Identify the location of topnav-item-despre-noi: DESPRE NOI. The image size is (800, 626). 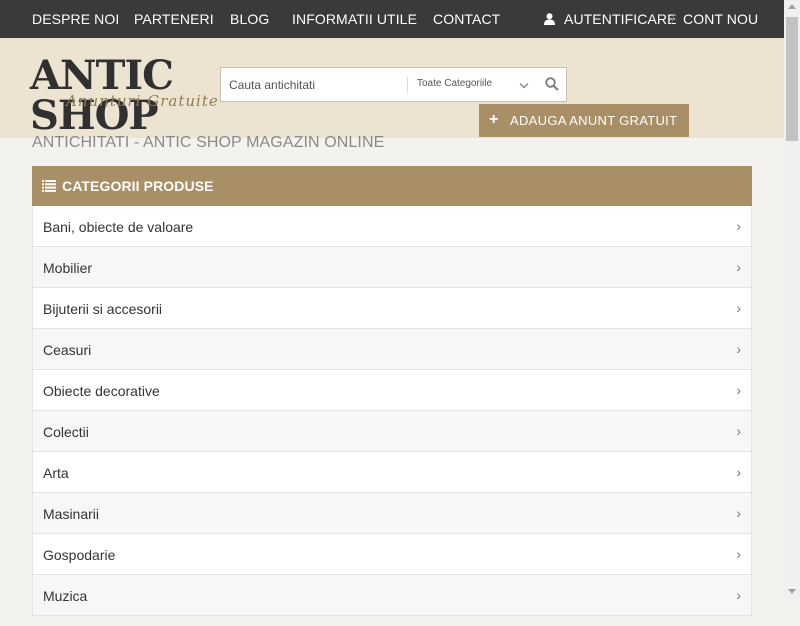
(75, 19).